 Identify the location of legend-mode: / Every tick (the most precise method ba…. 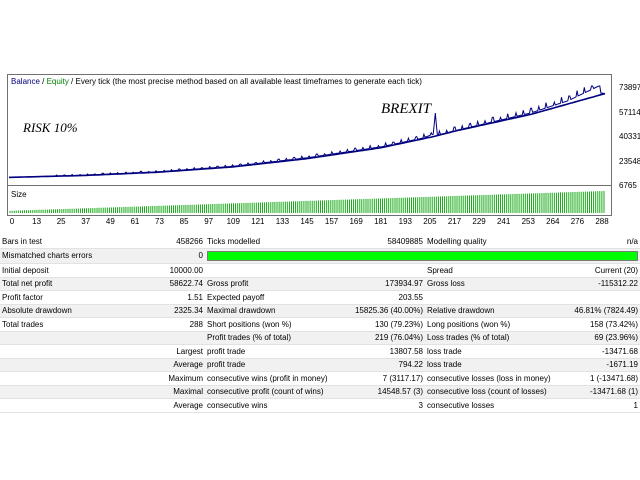
(245, 81).